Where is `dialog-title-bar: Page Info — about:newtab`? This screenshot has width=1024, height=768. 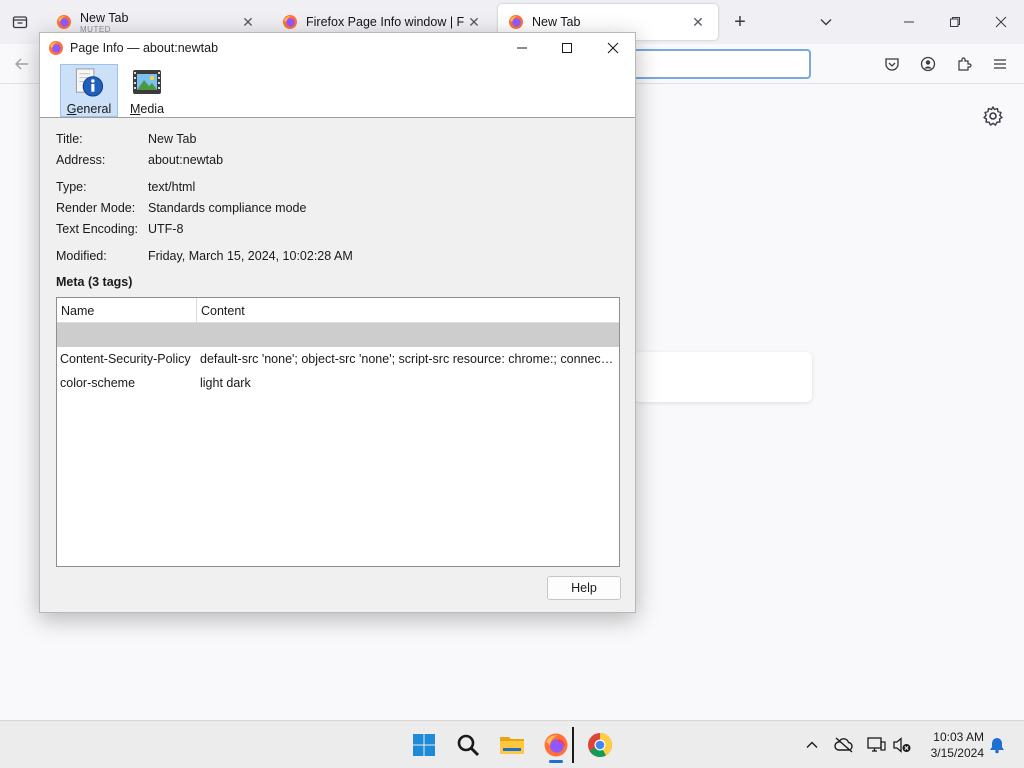
dialog-title-bar: Page Info — about:newtab is located at coordinates (337, 48).